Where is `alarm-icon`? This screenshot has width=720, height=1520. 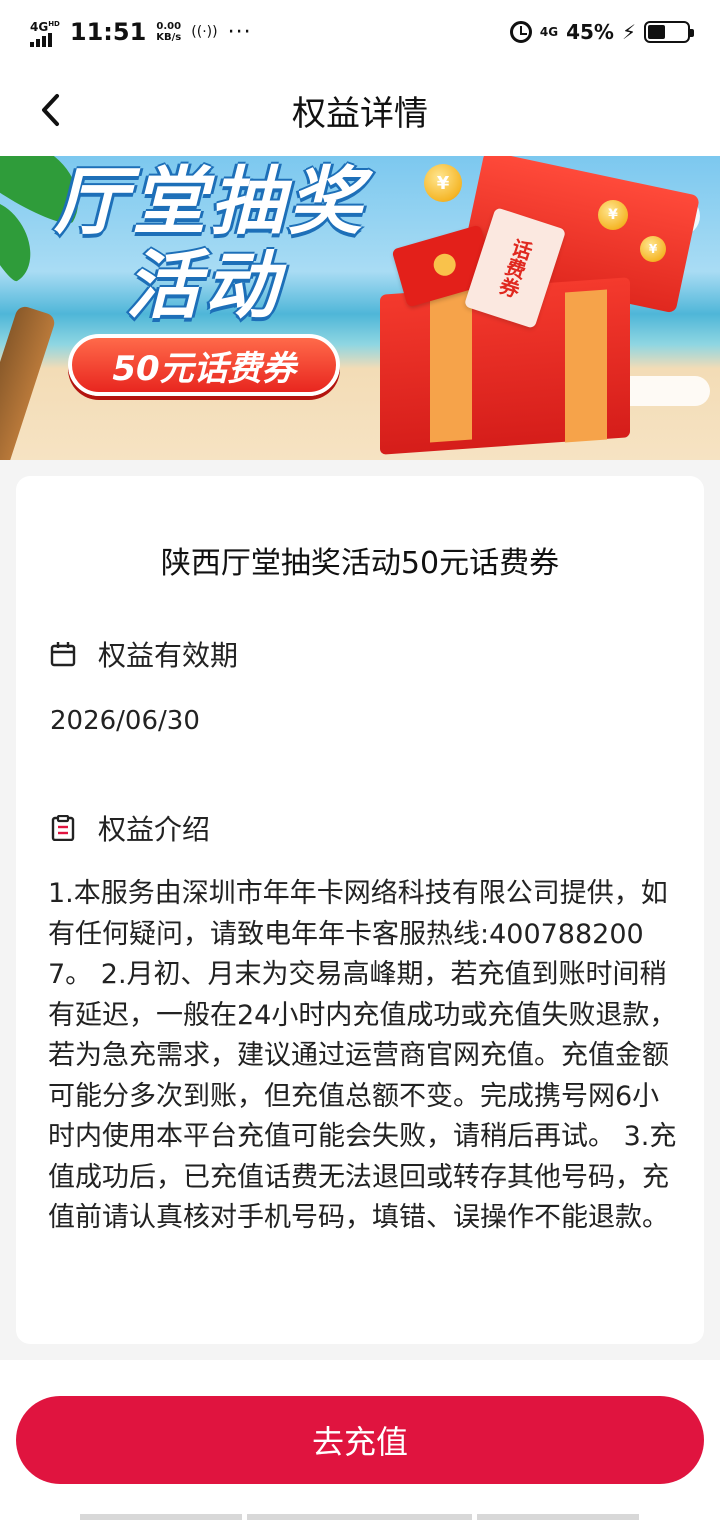
alarm-icon is located at coordinates (520, 32).